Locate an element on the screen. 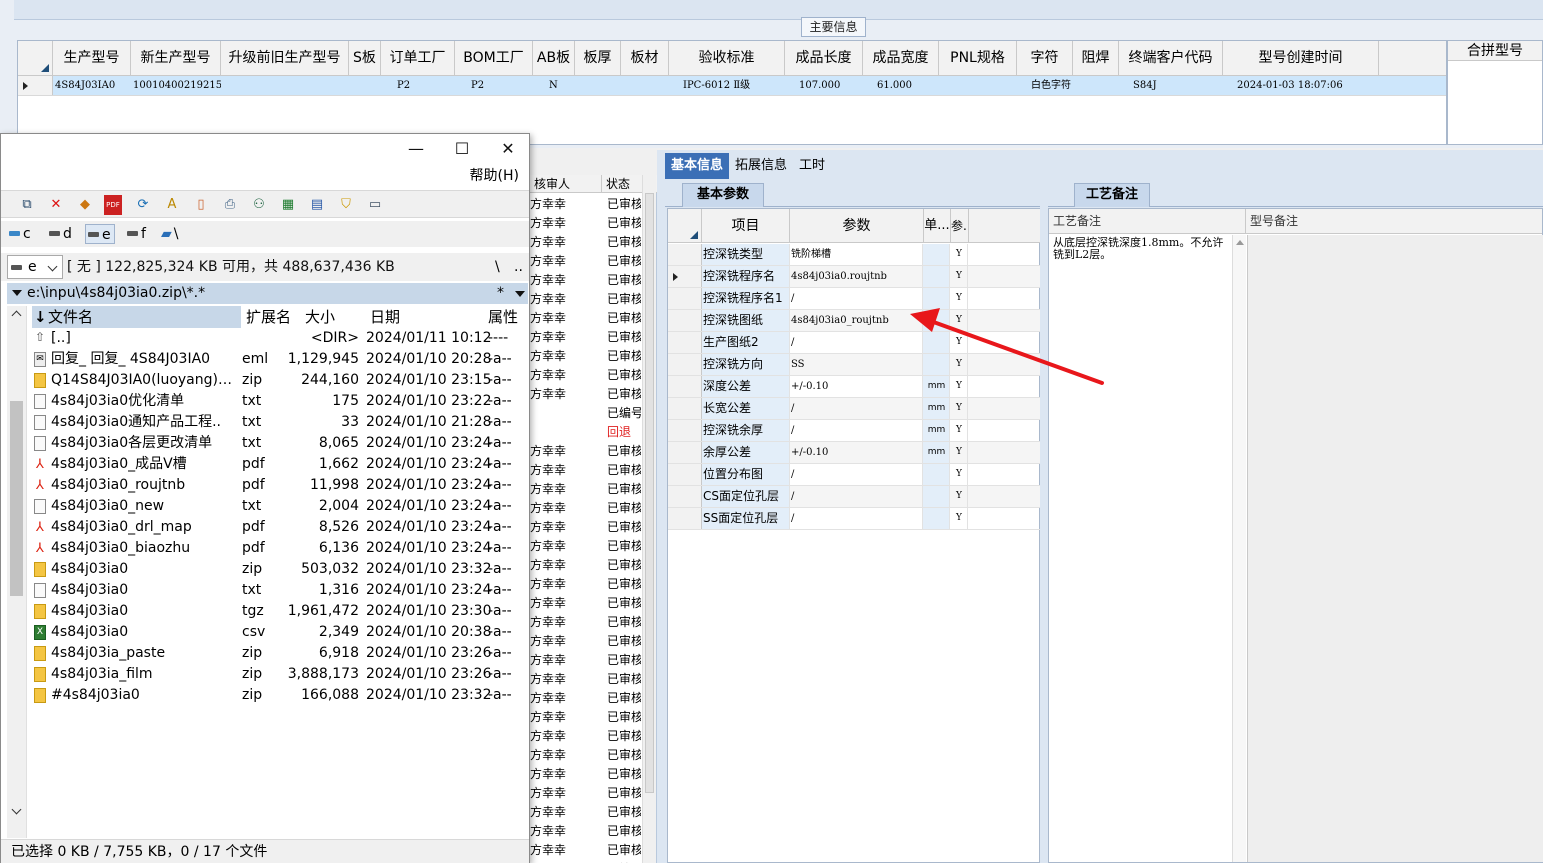 This screenshot has height=863, width=1543. tab-extended-info: 拓展信息 is located at coordinates (761, 166).